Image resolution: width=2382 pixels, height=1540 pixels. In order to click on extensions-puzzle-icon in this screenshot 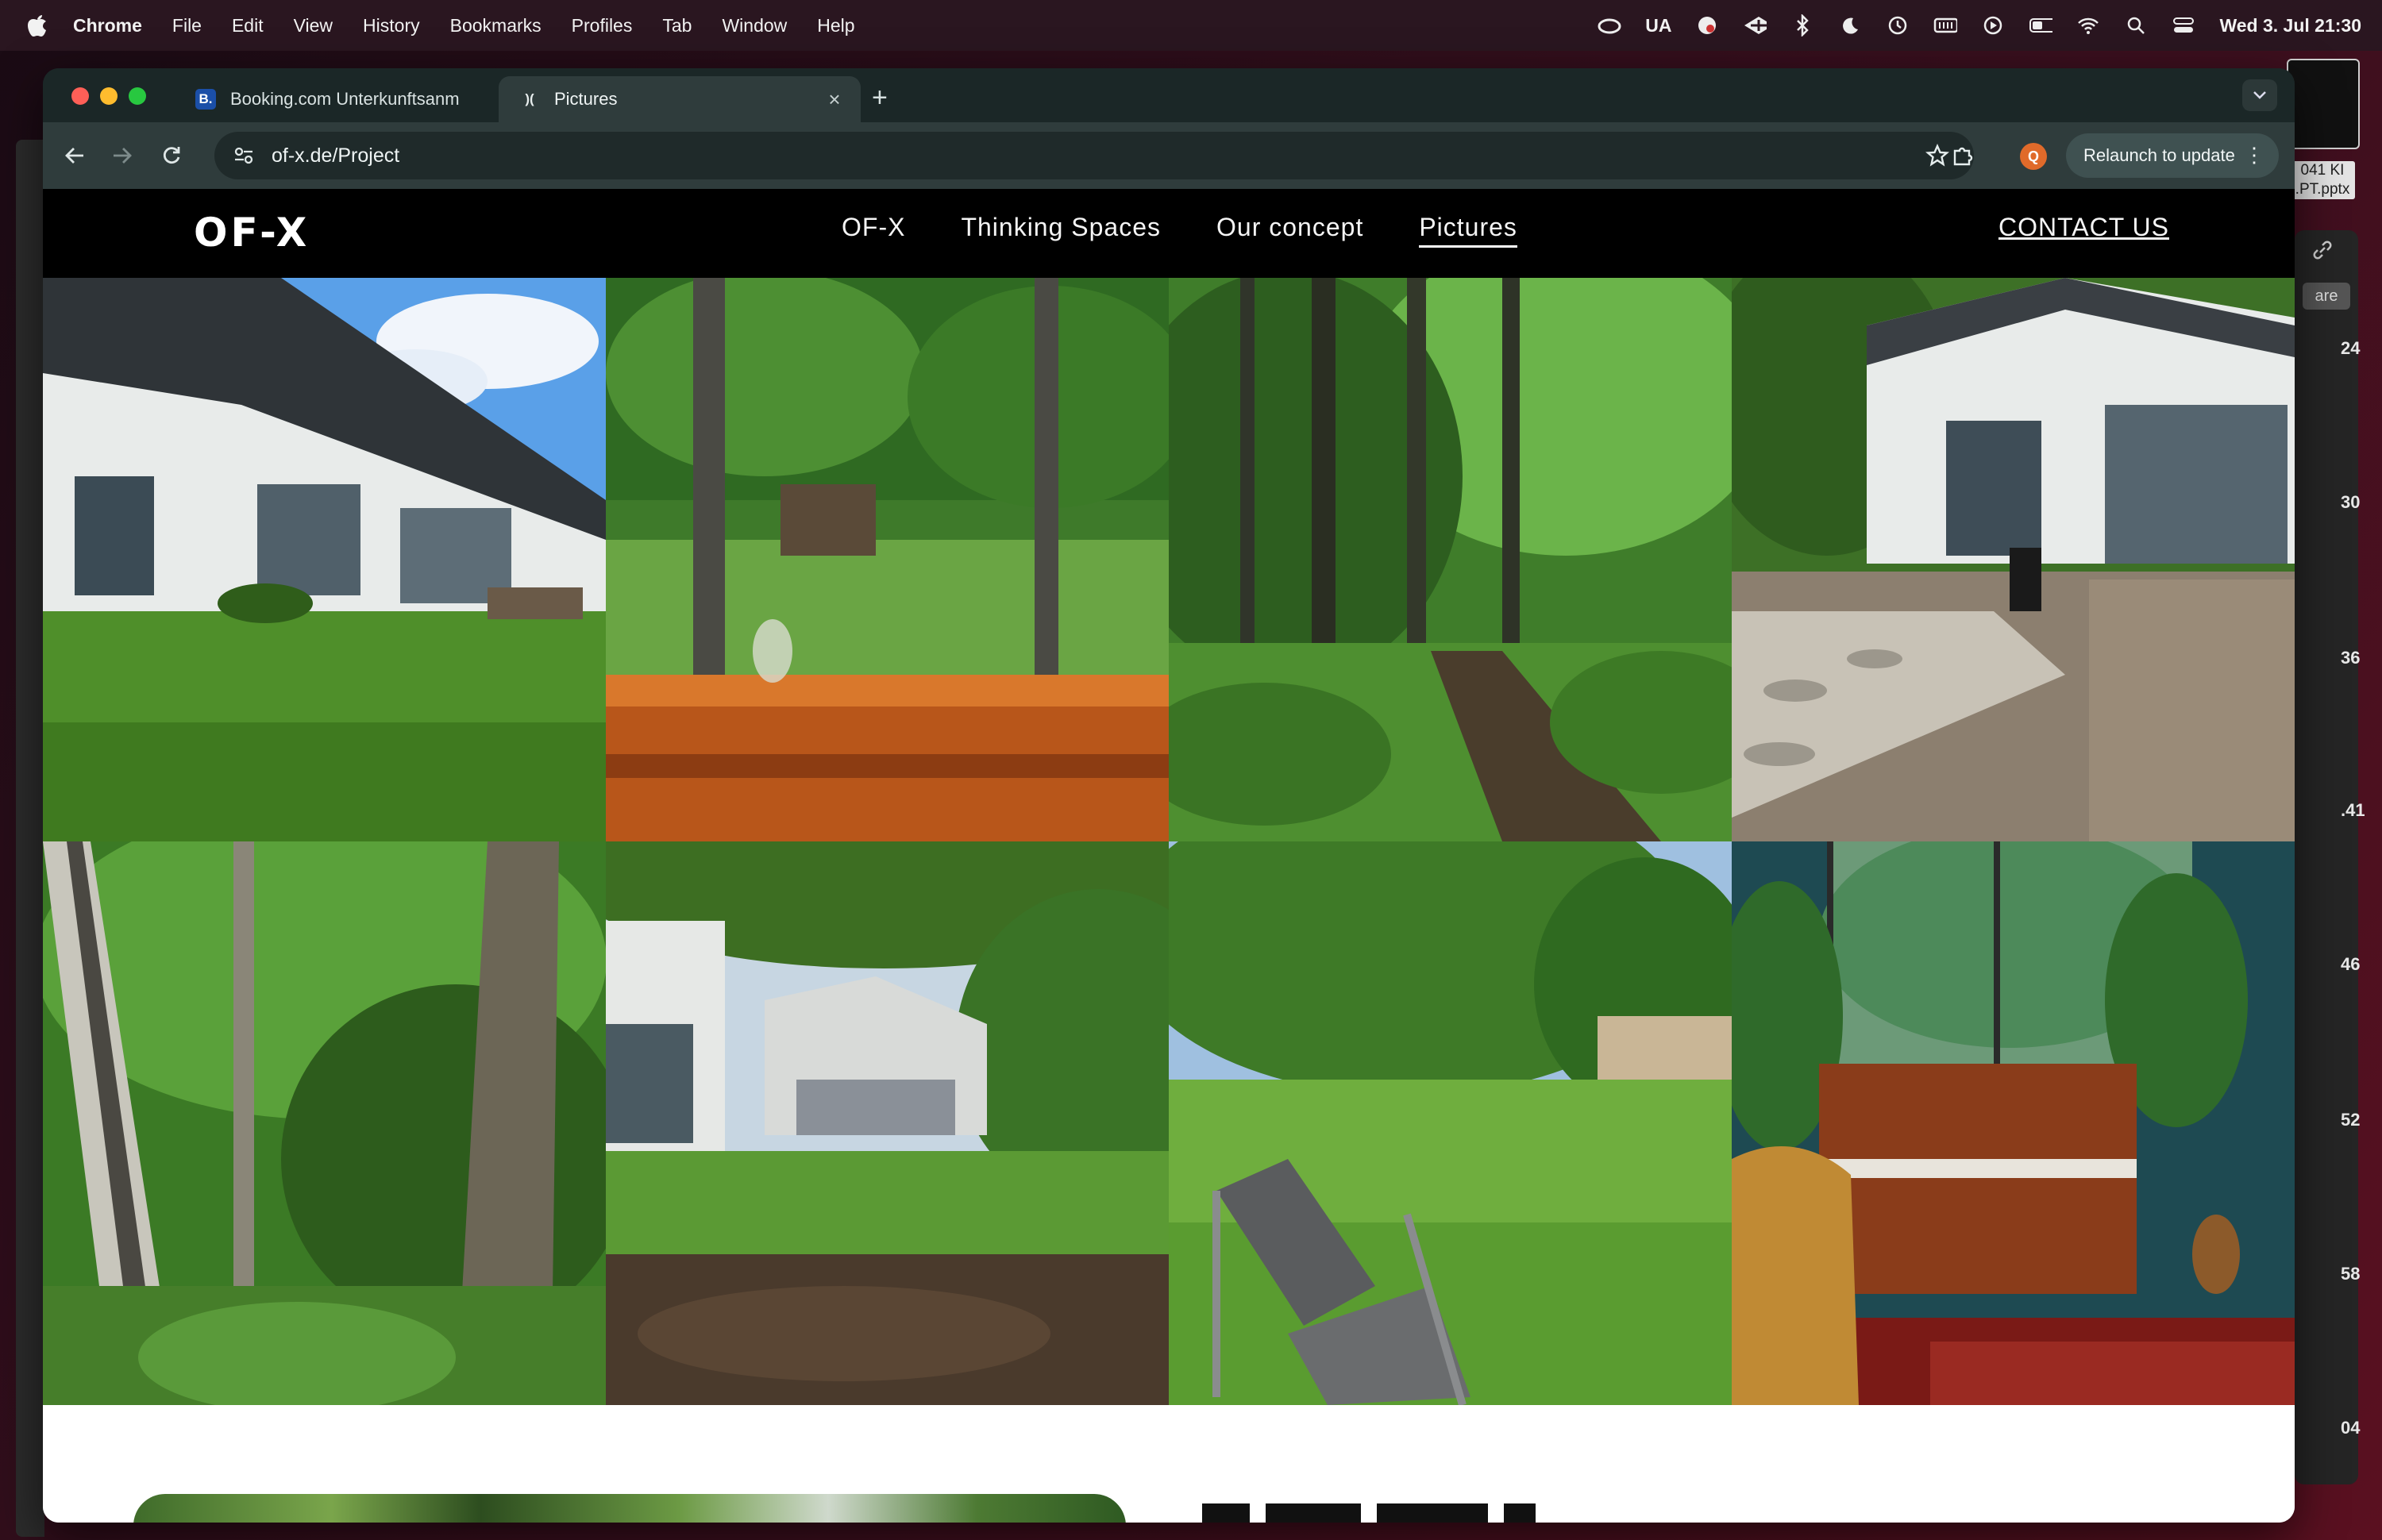, I will do `click(1963, 155)`.